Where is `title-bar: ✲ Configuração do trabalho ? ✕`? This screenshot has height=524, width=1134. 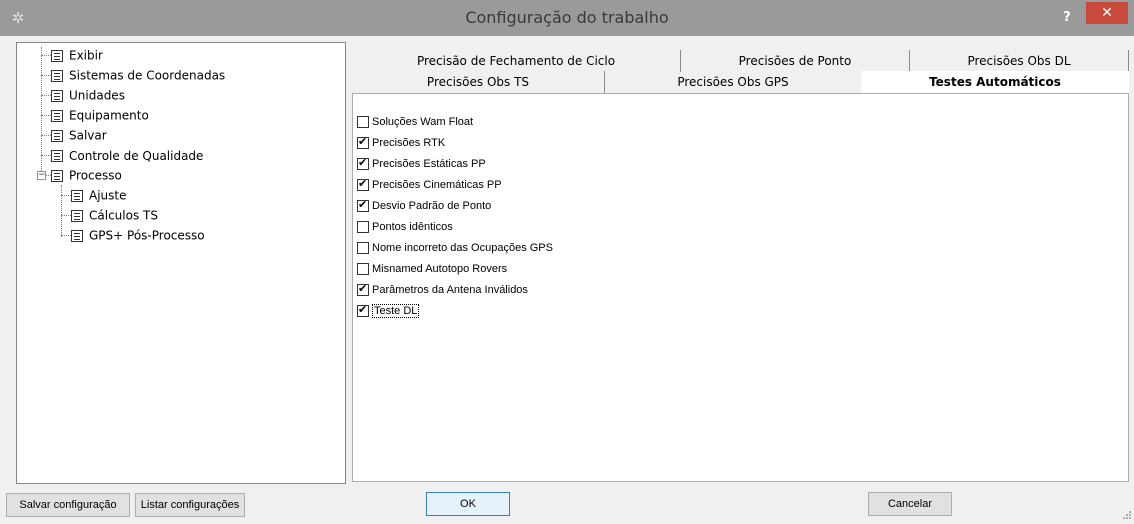
title-bar: ✲ Configuração do trabalho ? ✕ is located at coordinates (567, 18).